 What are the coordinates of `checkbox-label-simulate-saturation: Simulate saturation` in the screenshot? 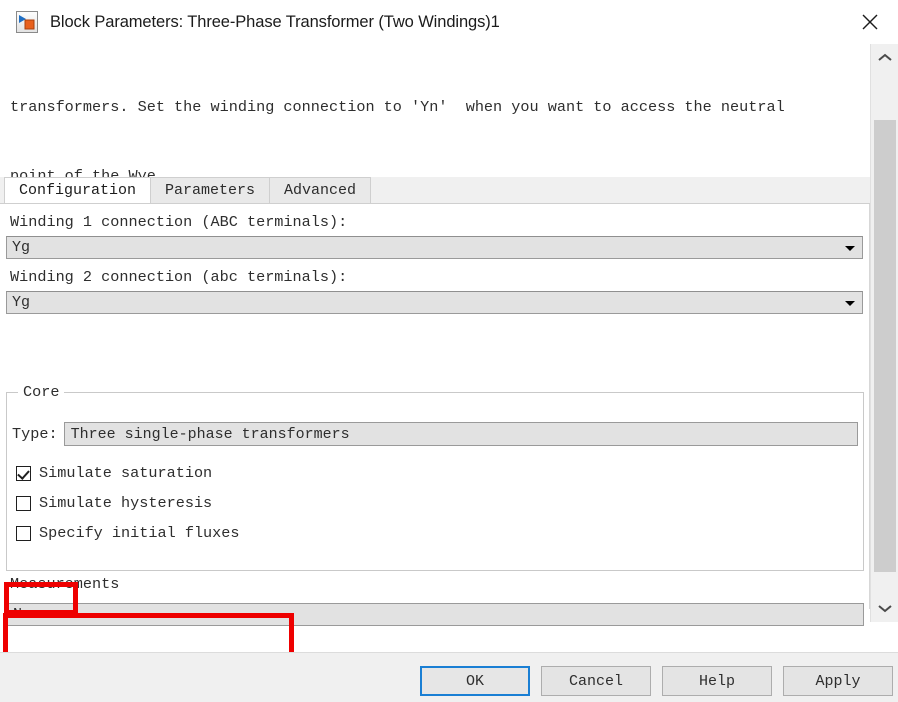 It's located at (126, 473).